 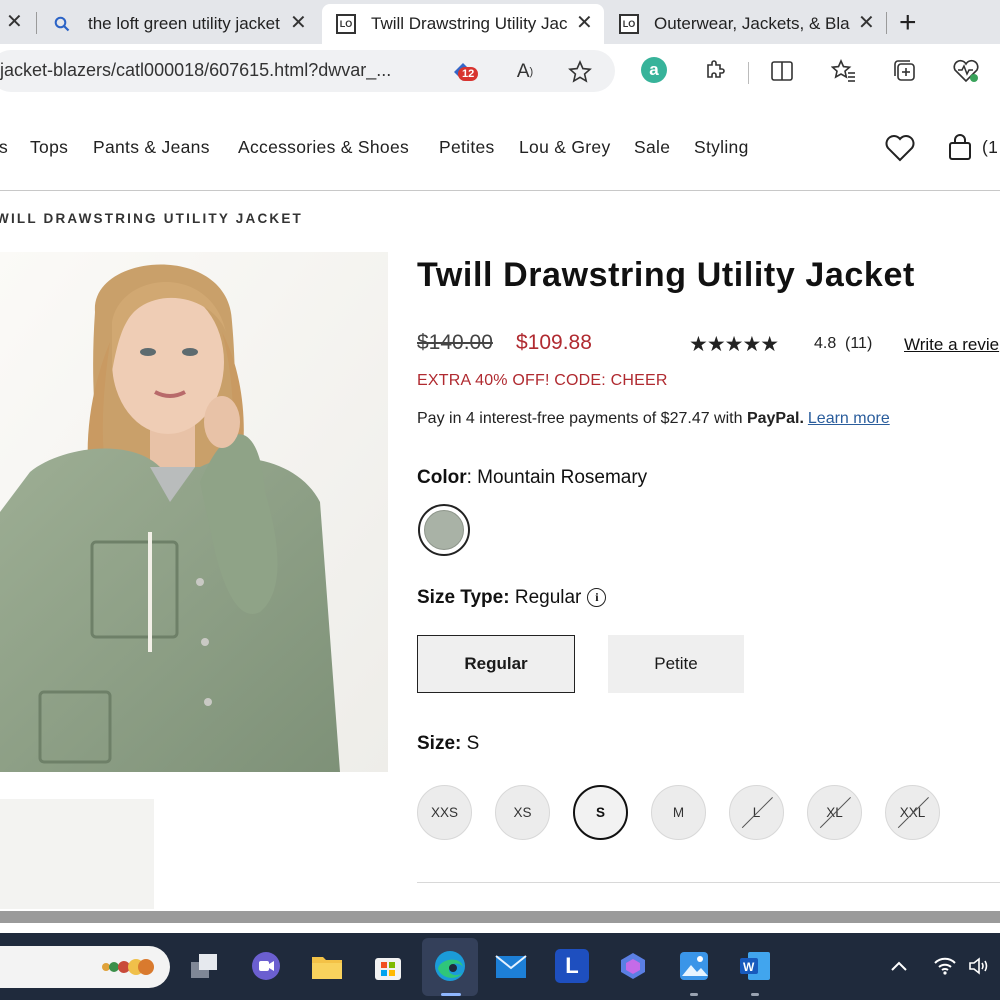 I want to click on collections-icon, so click(x=905, y=71).